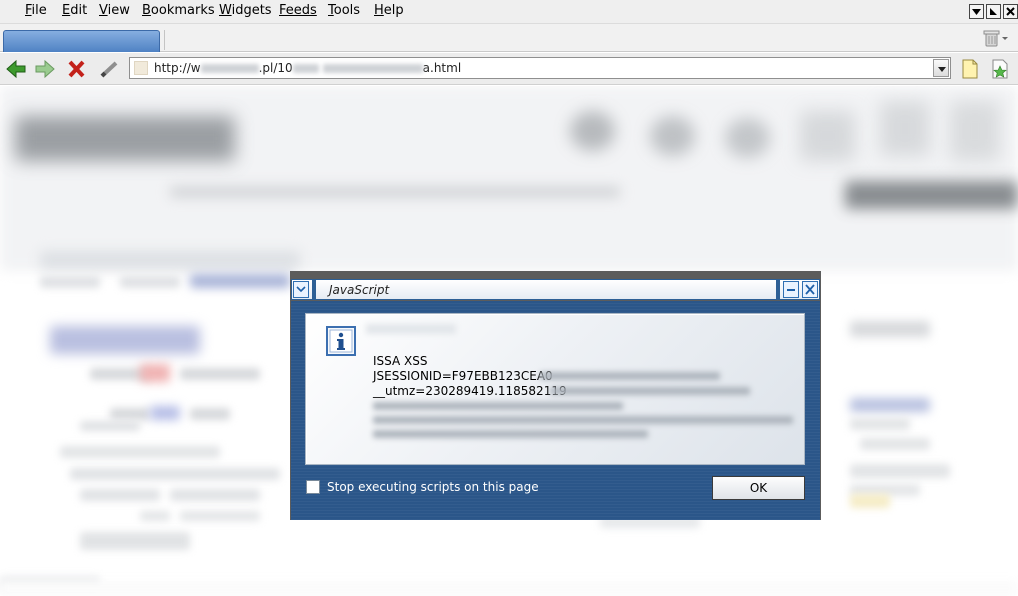  I want to click on stop-x-icon, so click(76, 69).